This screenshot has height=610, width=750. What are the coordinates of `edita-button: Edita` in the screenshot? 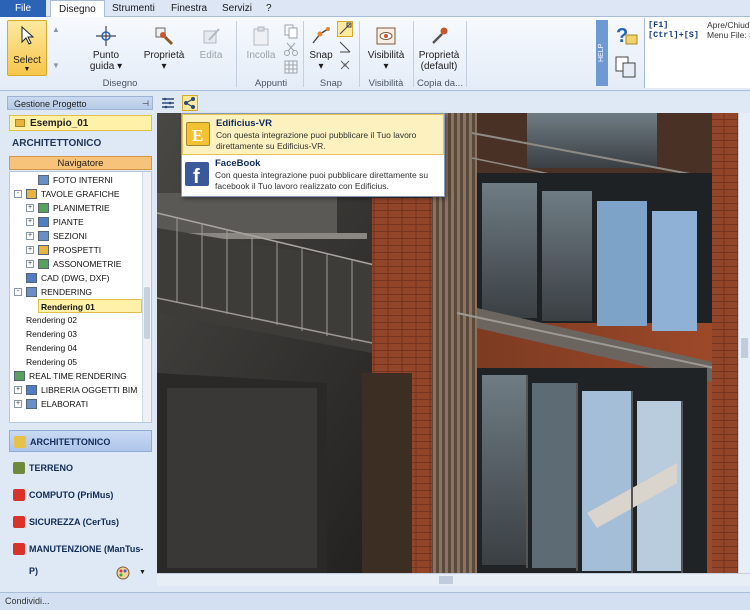 It's located at (211, 43).